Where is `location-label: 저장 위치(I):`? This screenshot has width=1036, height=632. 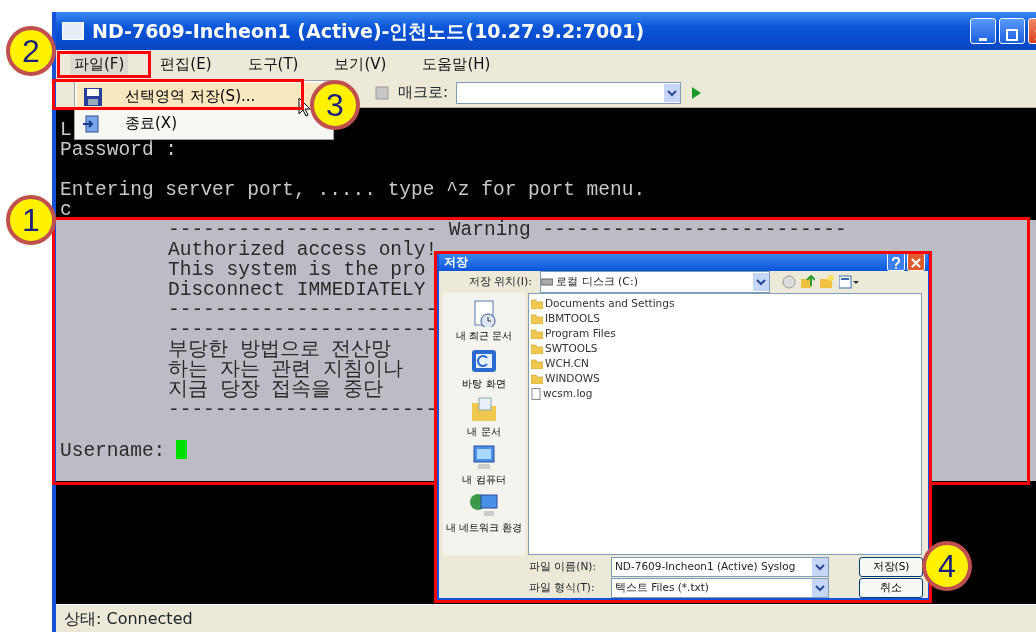 location-label: 저장 위치(I): is located at coordinates (501, 281).